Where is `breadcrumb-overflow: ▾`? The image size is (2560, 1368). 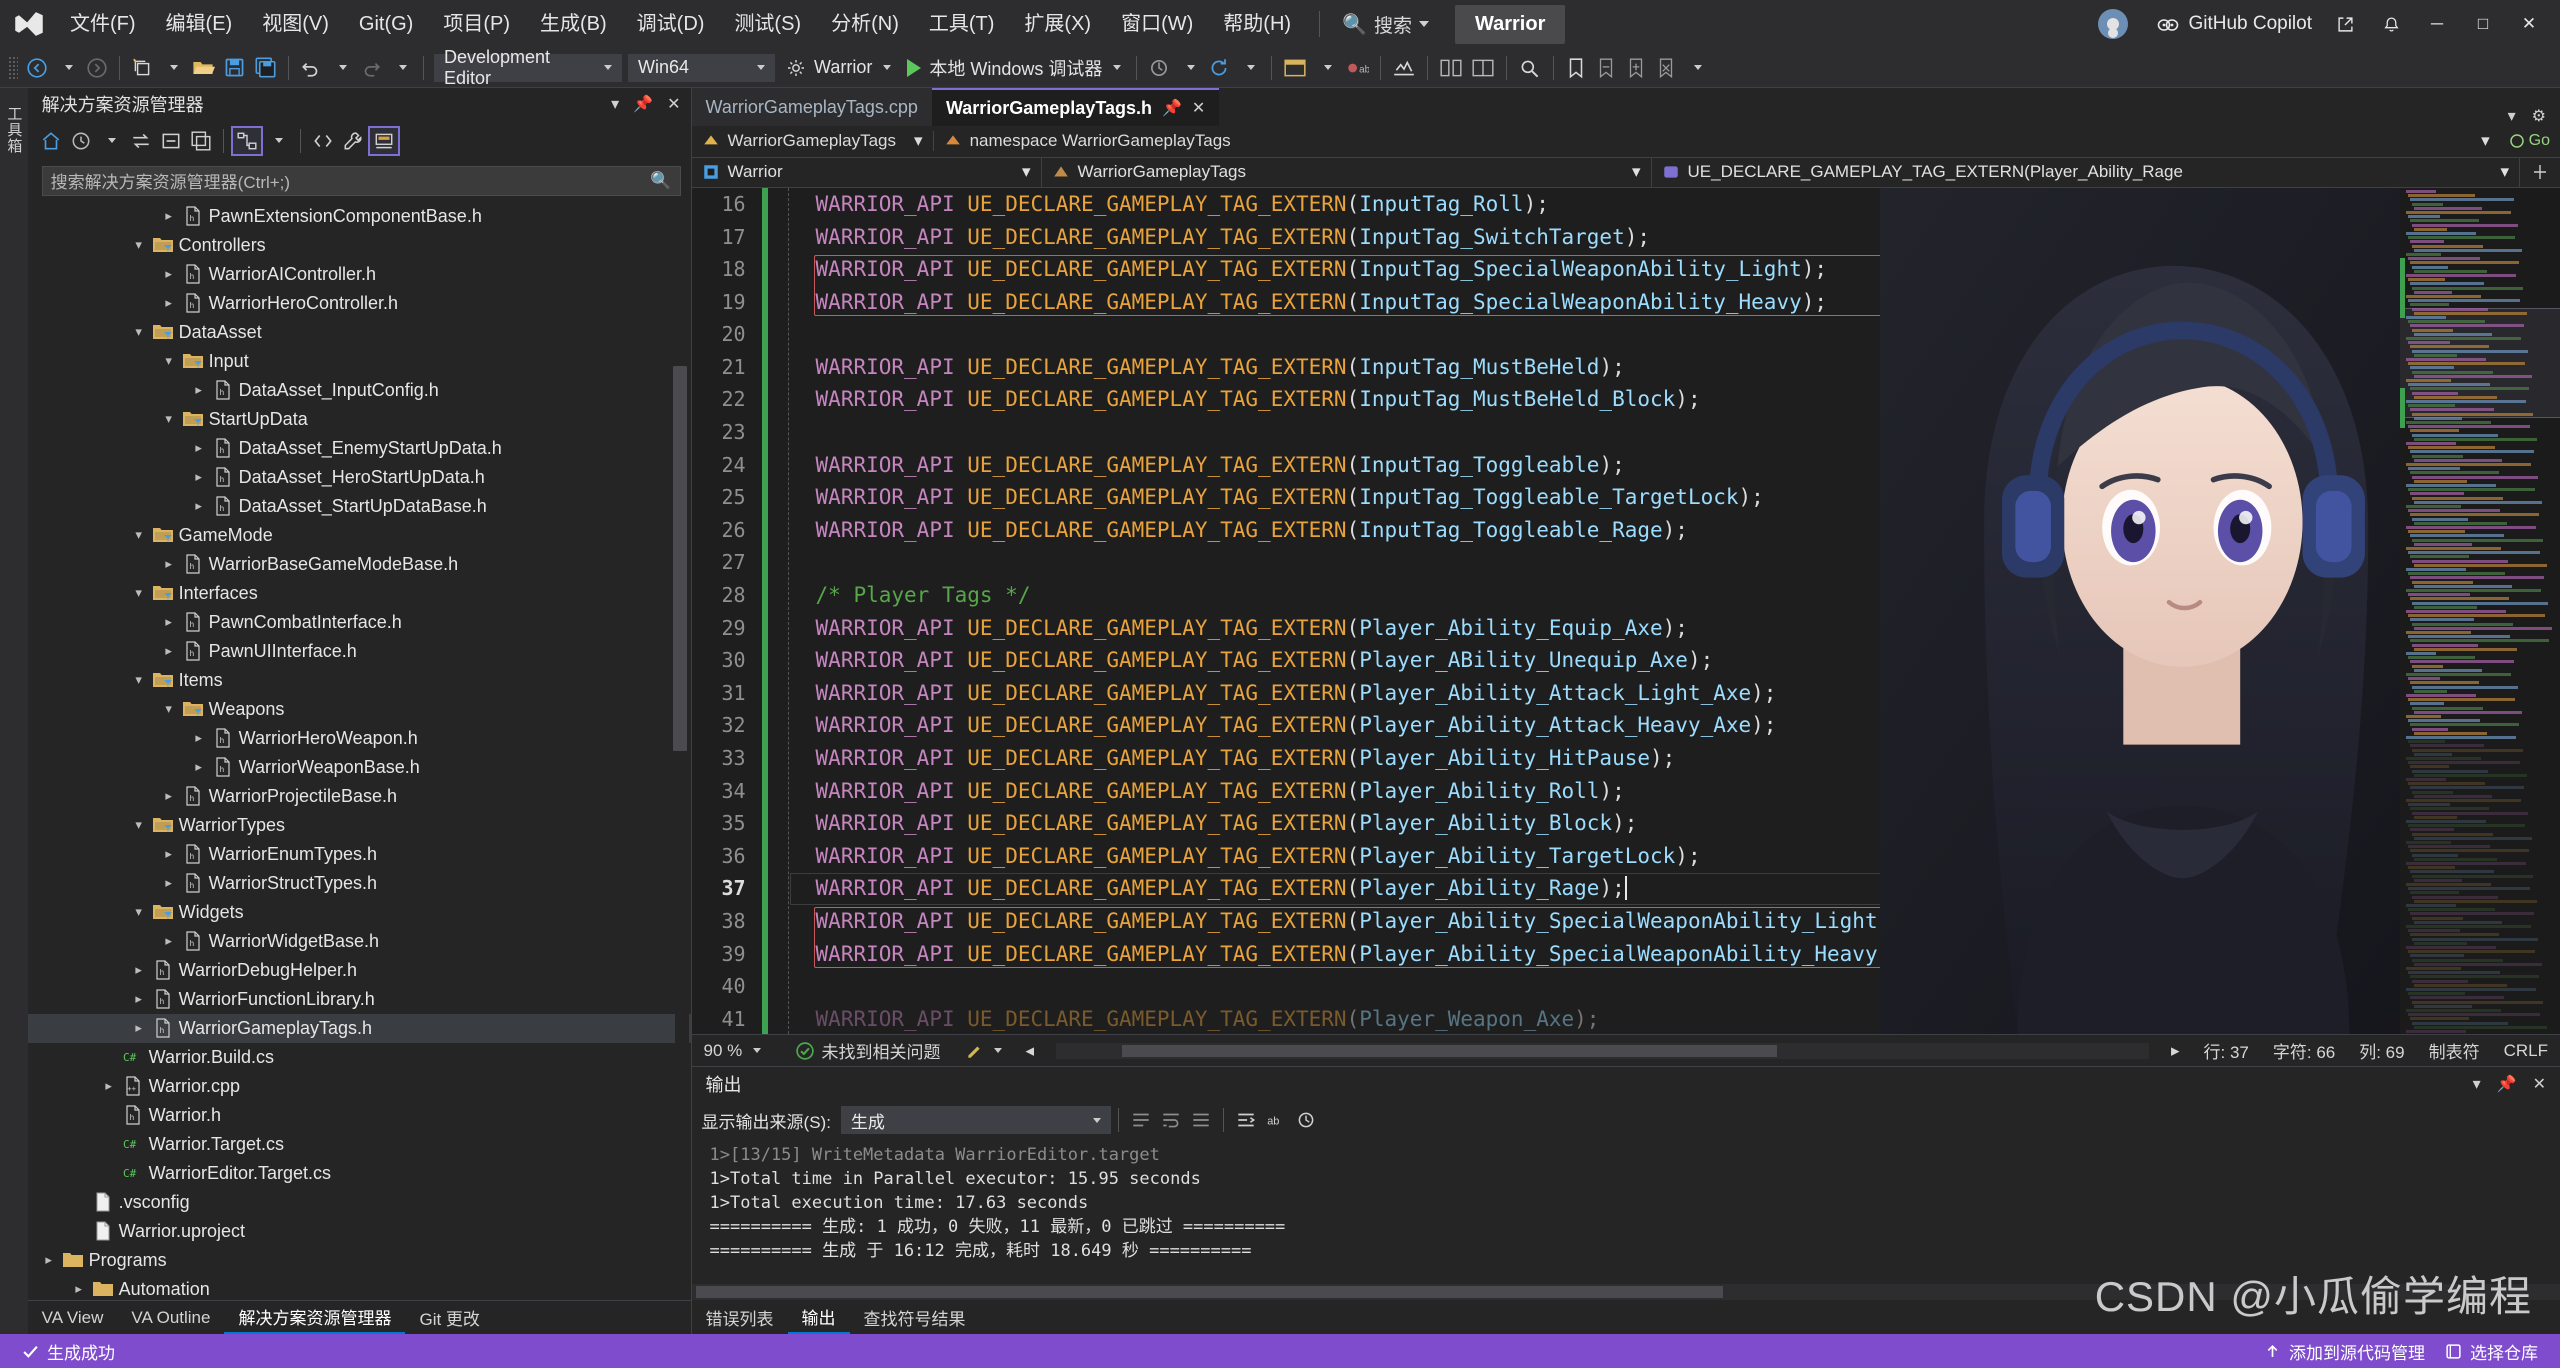
breadcrumb-overflow: ▾ is located at coordinates (2485, 141).